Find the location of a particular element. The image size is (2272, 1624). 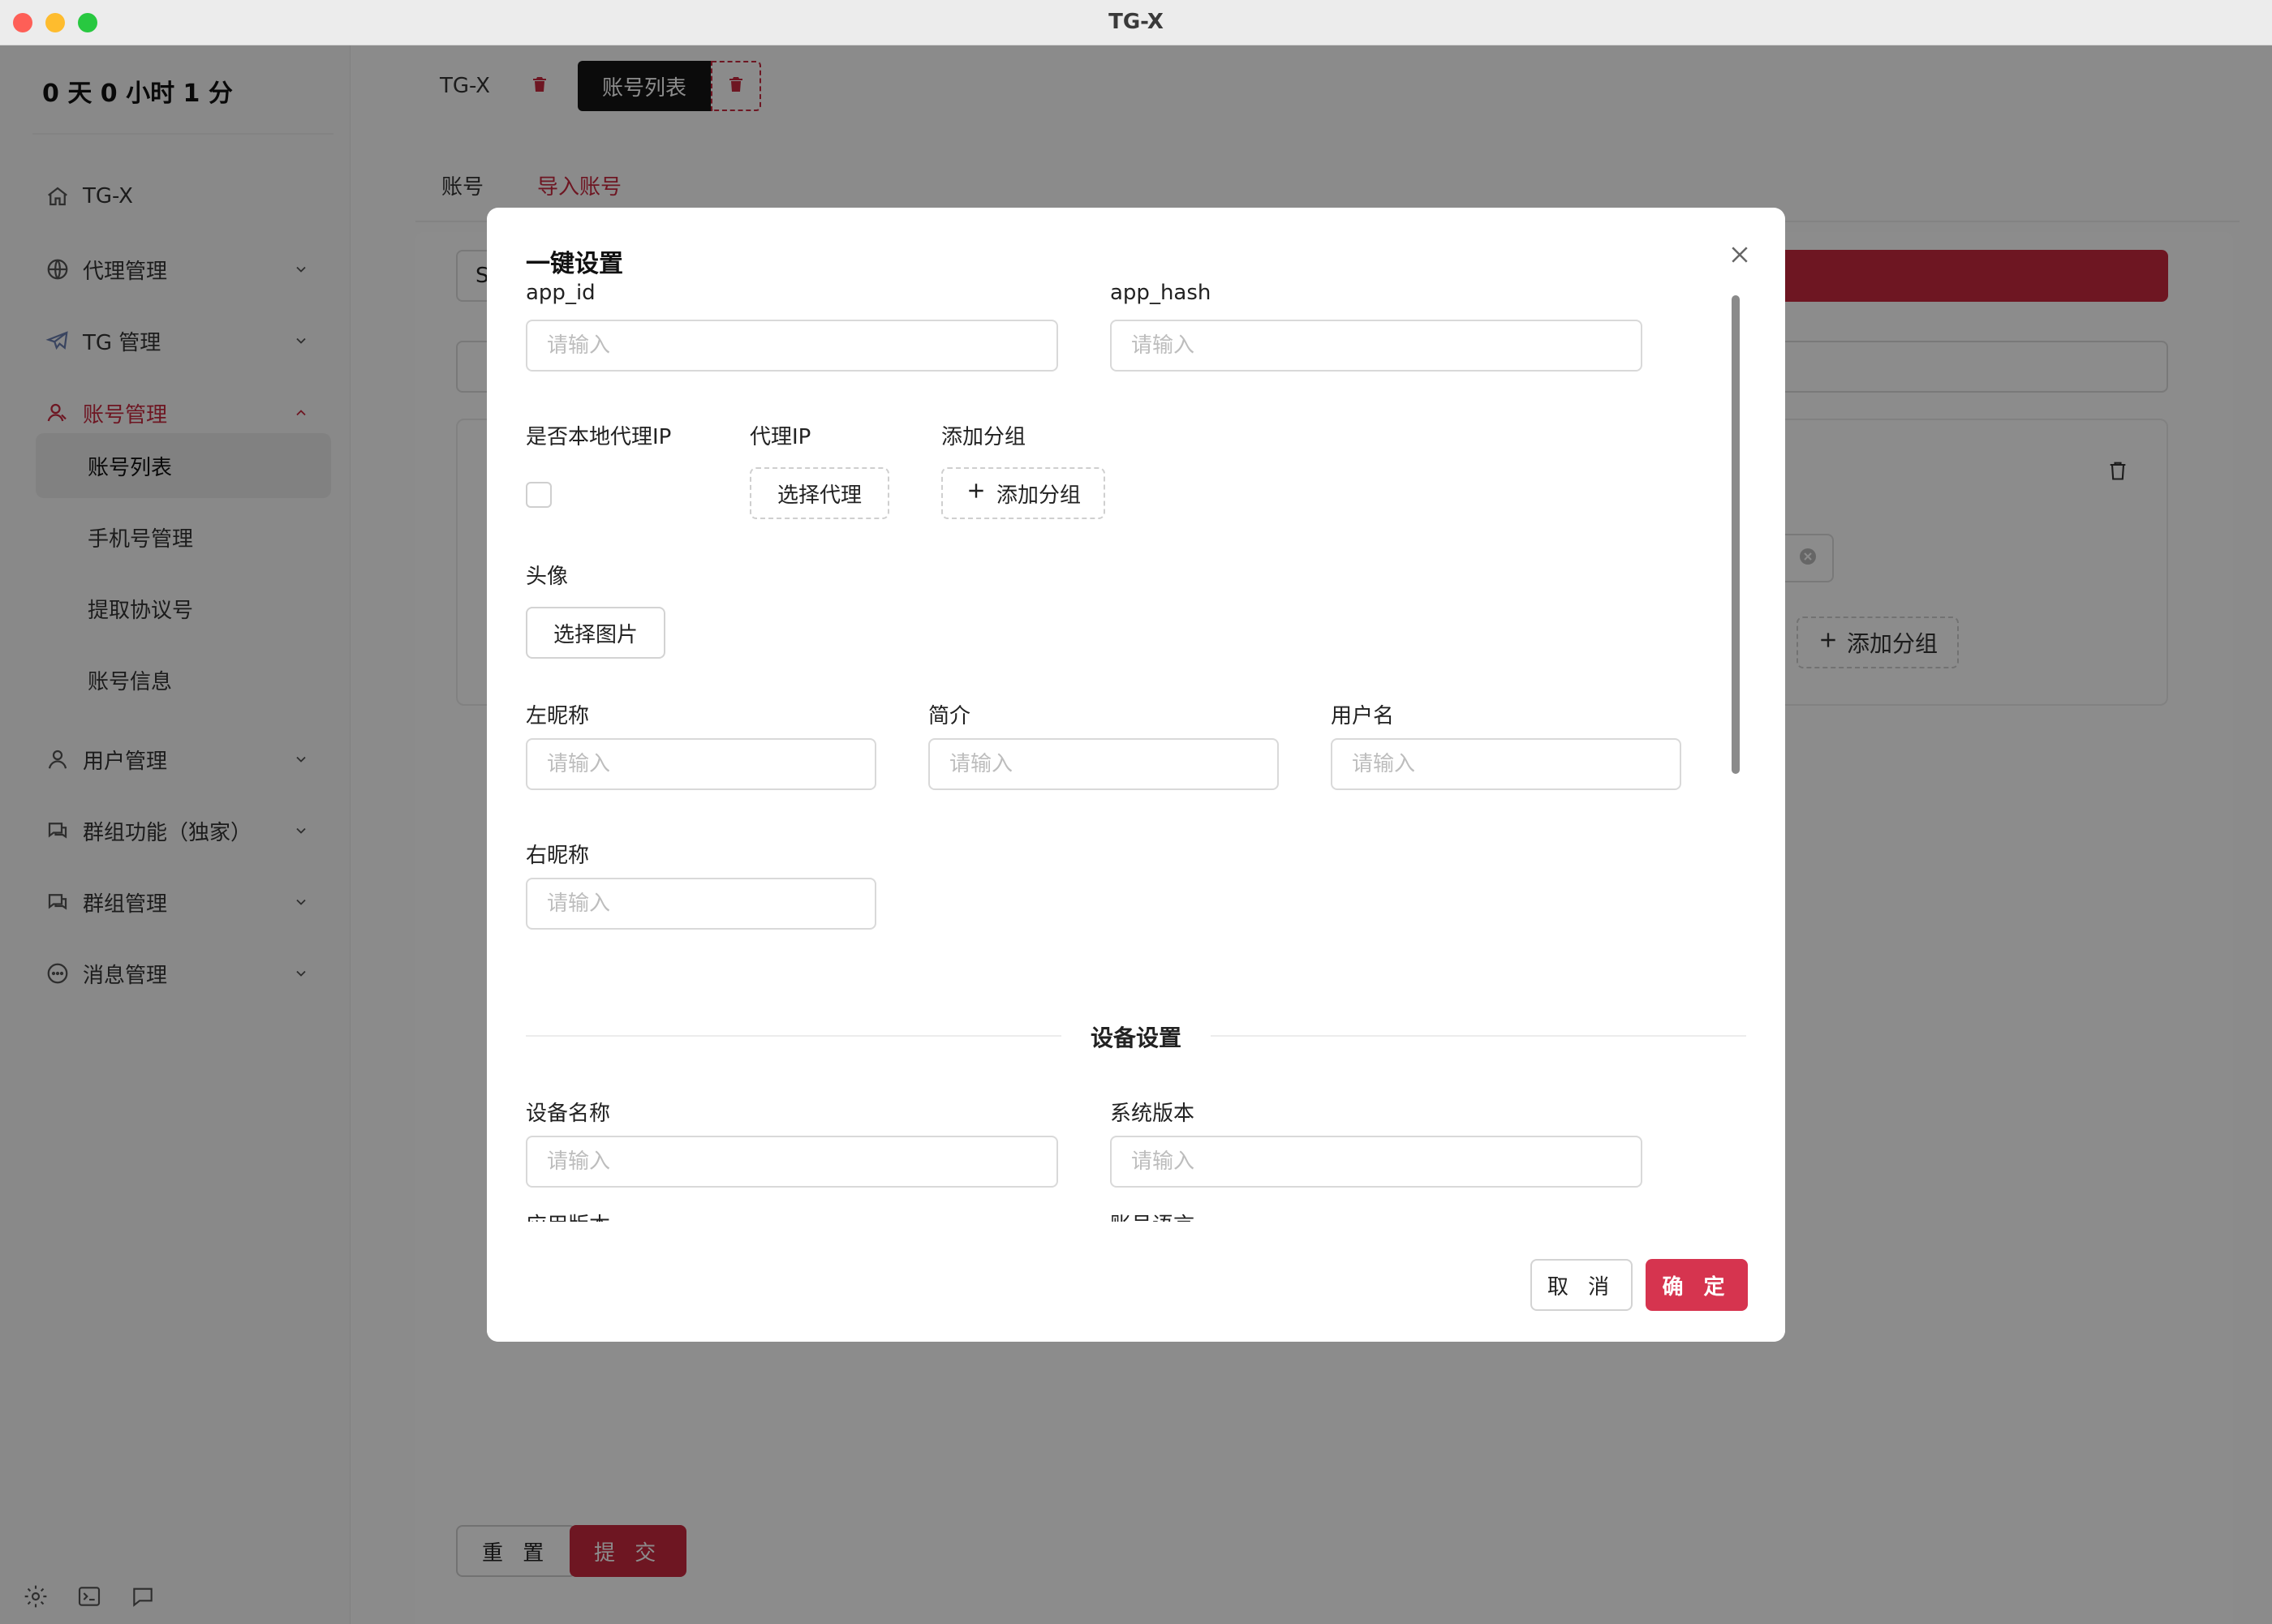

ok-button: 确 定 is located at coordinates (1697, 1285).